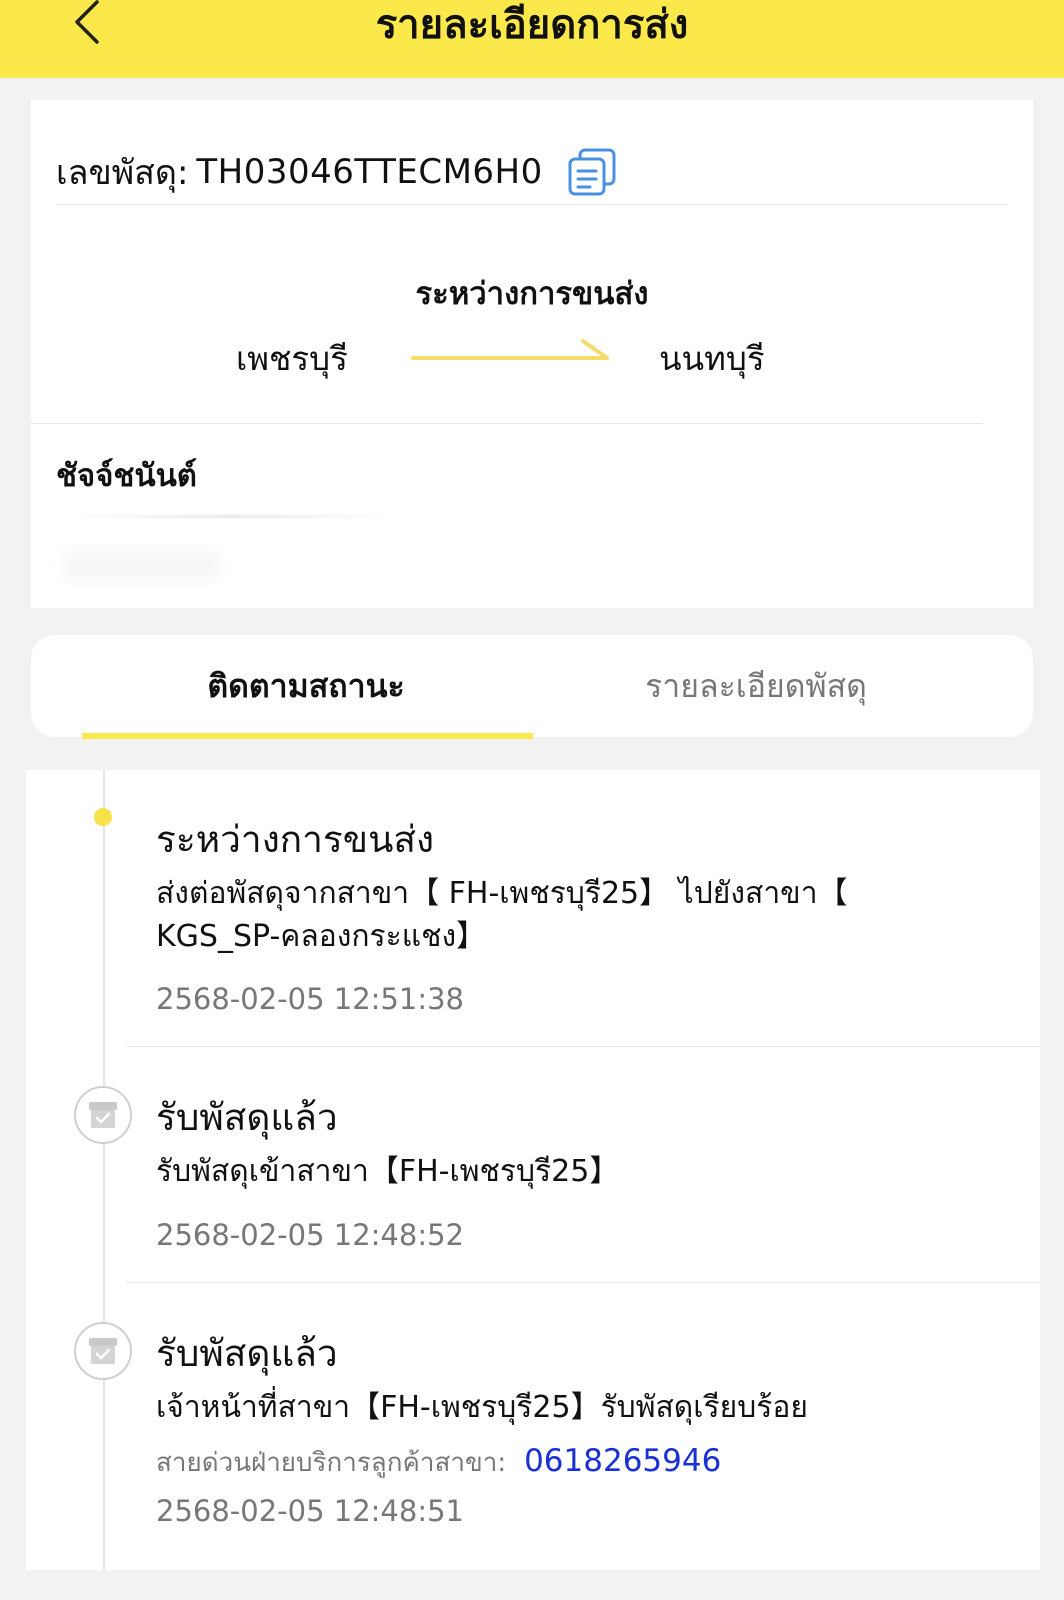 The image size is (1064, 1600). Describe the element at coordinates (103, 817) in the screenshot. I see `current-status-dot` at that location.